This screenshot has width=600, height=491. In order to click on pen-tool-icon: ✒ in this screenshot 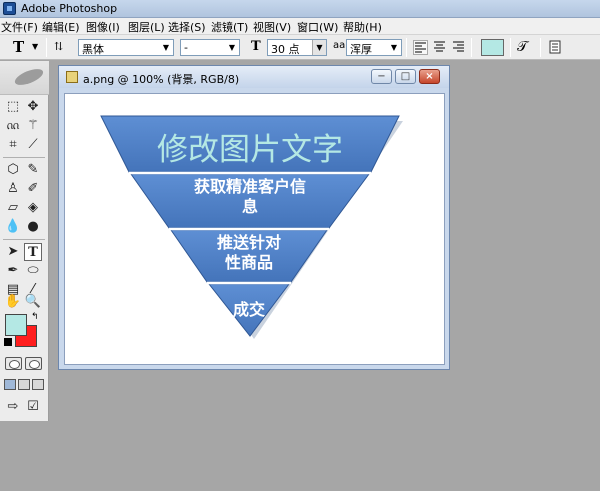, I will do `click(13, 271)`.